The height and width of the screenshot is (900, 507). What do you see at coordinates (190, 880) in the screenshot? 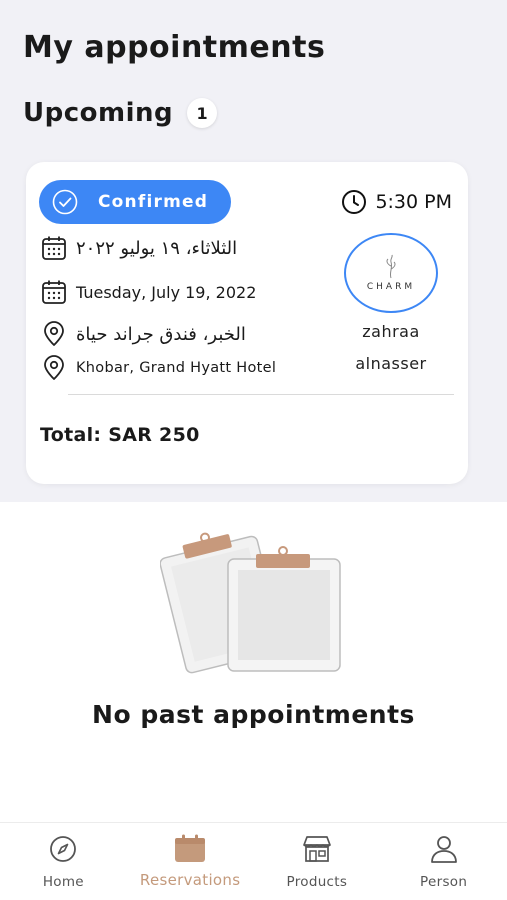
I see `tab-reservations-label: Reservations` at bounding box center [190, 880].